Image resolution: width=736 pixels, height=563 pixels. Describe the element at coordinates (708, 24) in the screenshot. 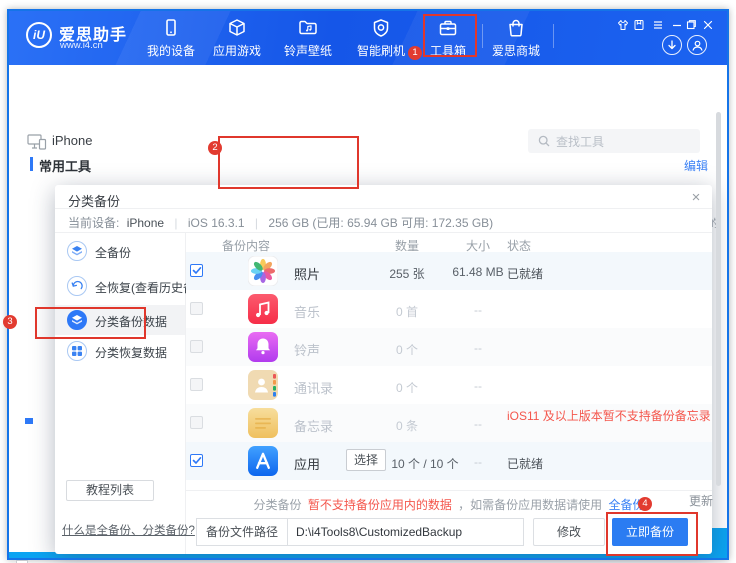

I see `close-icon` at that location.